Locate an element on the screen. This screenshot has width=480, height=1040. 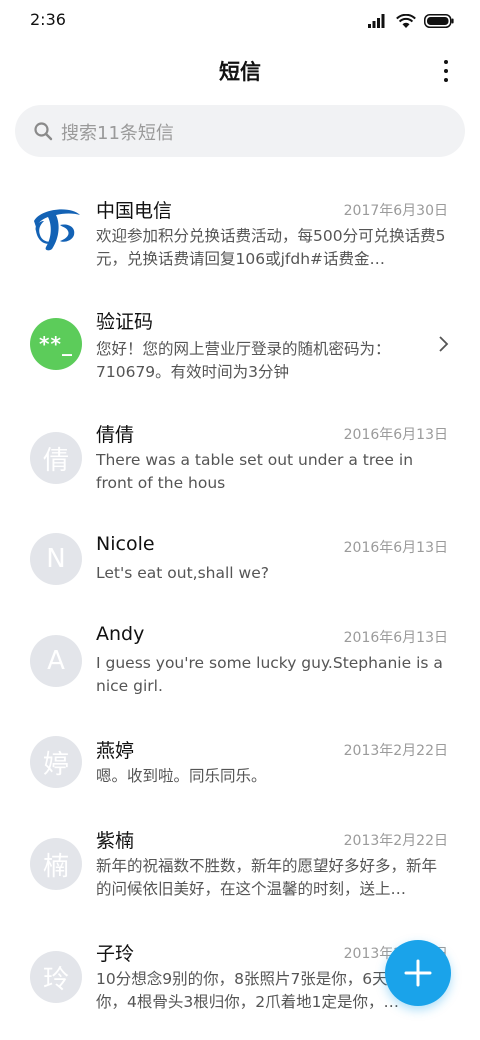
china-telecom-logo-icon is located at coordinates (57, 230).